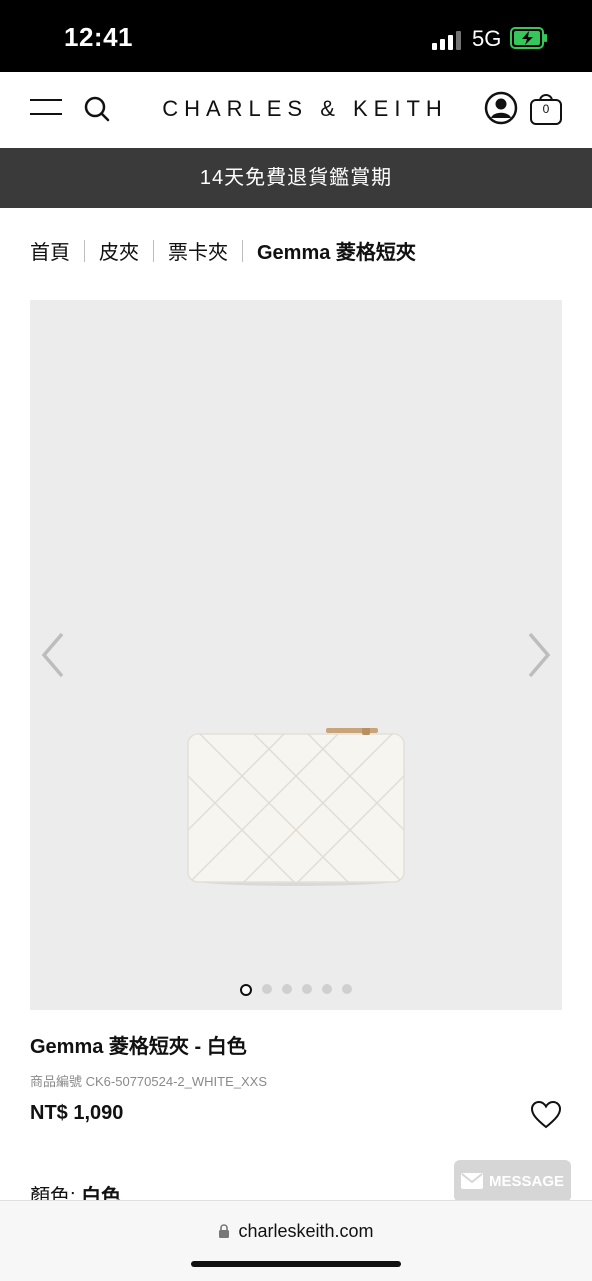  I want to click on gallery-pagination, so click(301, 990).